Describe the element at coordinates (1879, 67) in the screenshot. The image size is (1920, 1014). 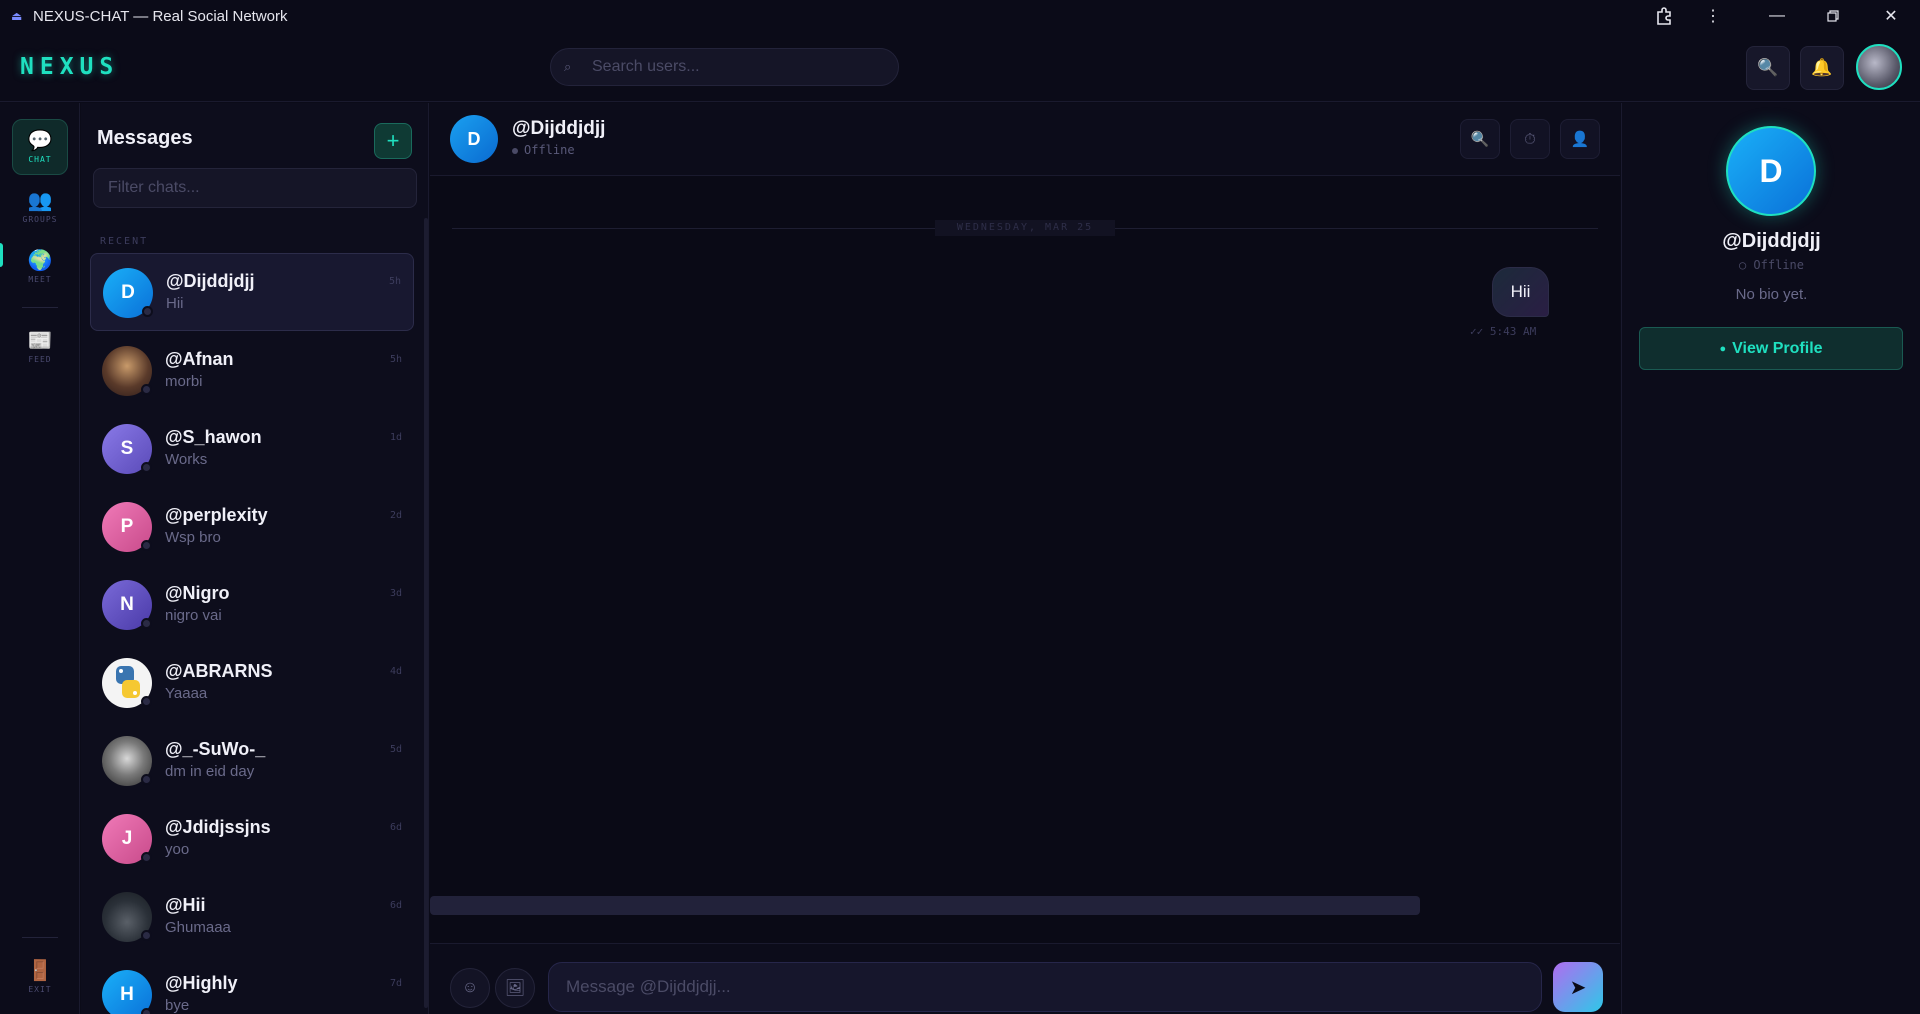
I see `user-avatar` at that location.